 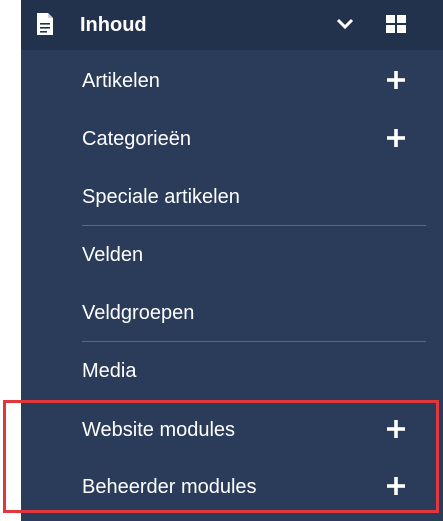 What do you see at coordinates (345, 24) in the screenshot?
I see `chevron-down-icon` at bounding box center [345, 24].